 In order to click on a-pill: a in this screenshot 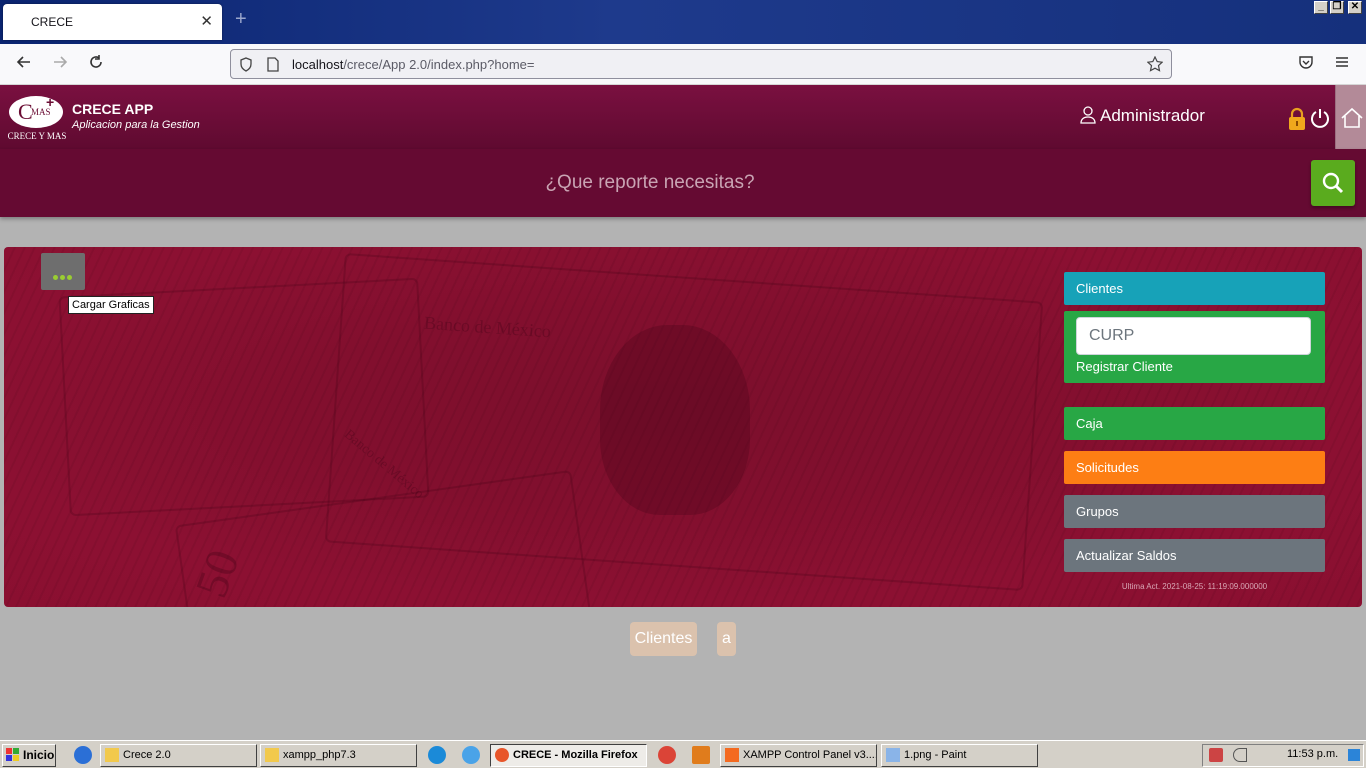, I will do `click(726, 639)`.